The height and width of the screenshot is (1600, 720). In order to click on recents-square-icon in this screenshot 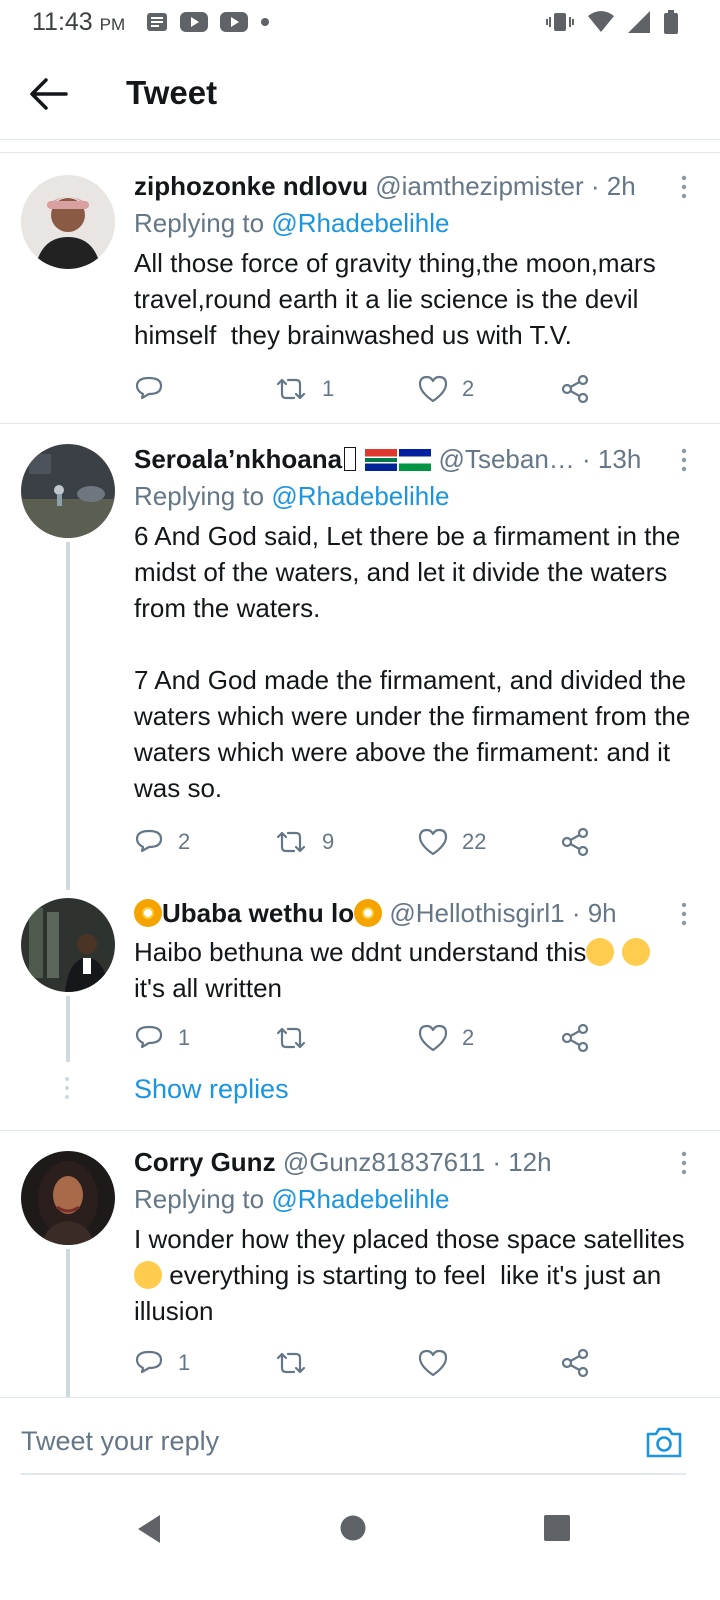, I will do `click(557, 1528)`.